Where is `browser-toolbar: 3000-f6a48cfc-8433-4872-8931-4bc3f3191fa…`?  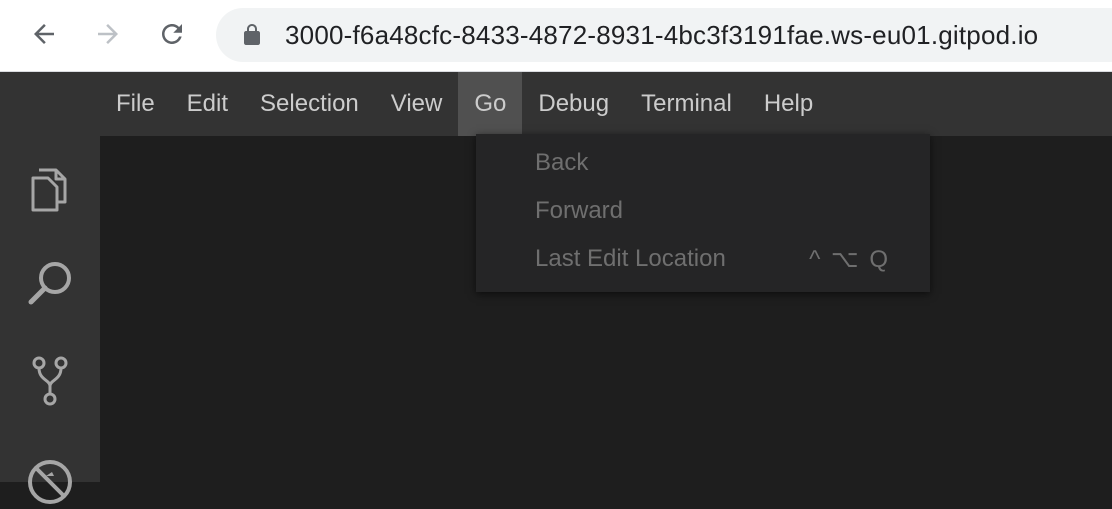 browser-toolbar: 3000-f6a48cfc-8433-4872-8931-4bc3f3191fa… is located at coordinates (556, 36).